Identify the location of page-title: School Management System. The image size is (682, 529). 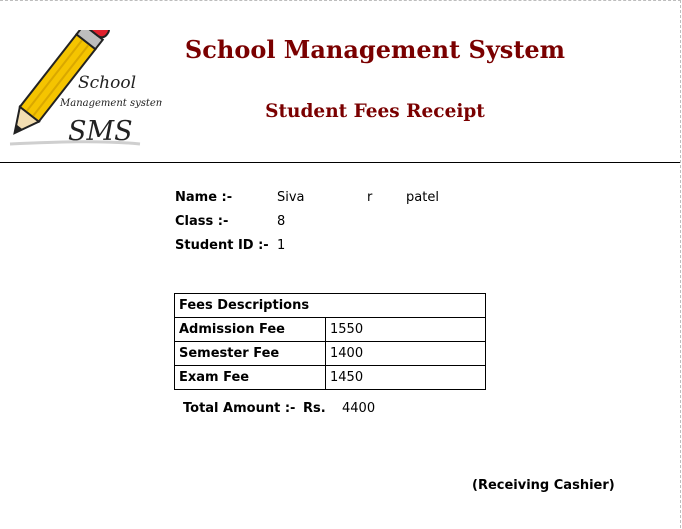
(375, 49).